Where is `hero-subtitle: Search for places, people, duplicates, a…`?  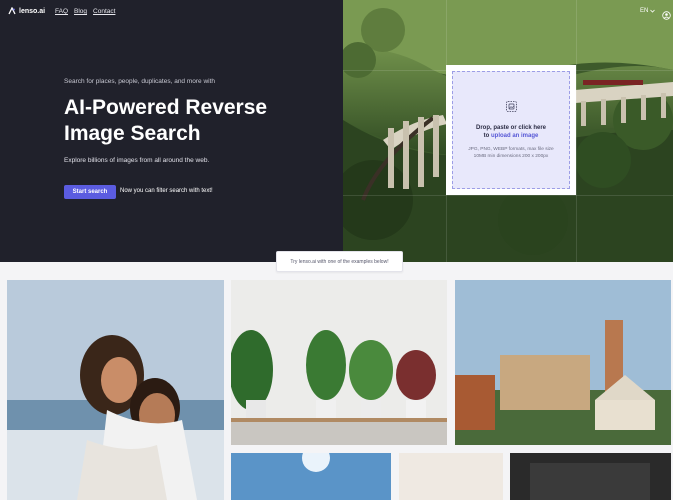 hero-subtitle: Search for places, people, duplicates, a… is located at coordinates (140, 81).